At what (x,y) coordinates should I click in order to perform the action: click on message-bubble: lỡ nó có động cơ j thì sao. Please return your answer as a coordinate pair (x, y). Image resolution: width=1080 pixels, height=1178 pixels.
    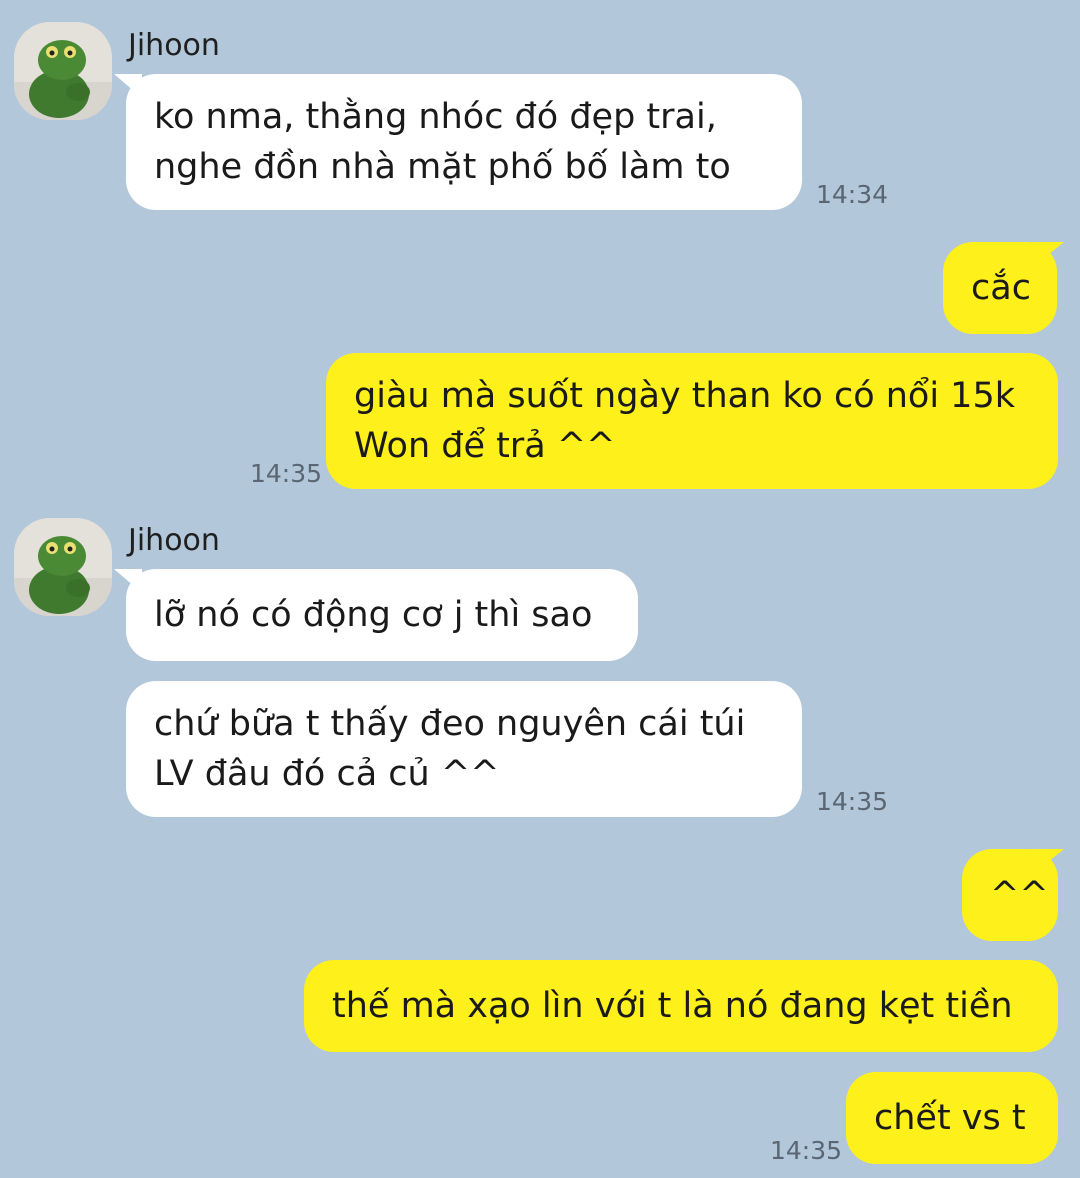
    Looking at the image, I should click on (382, 615).